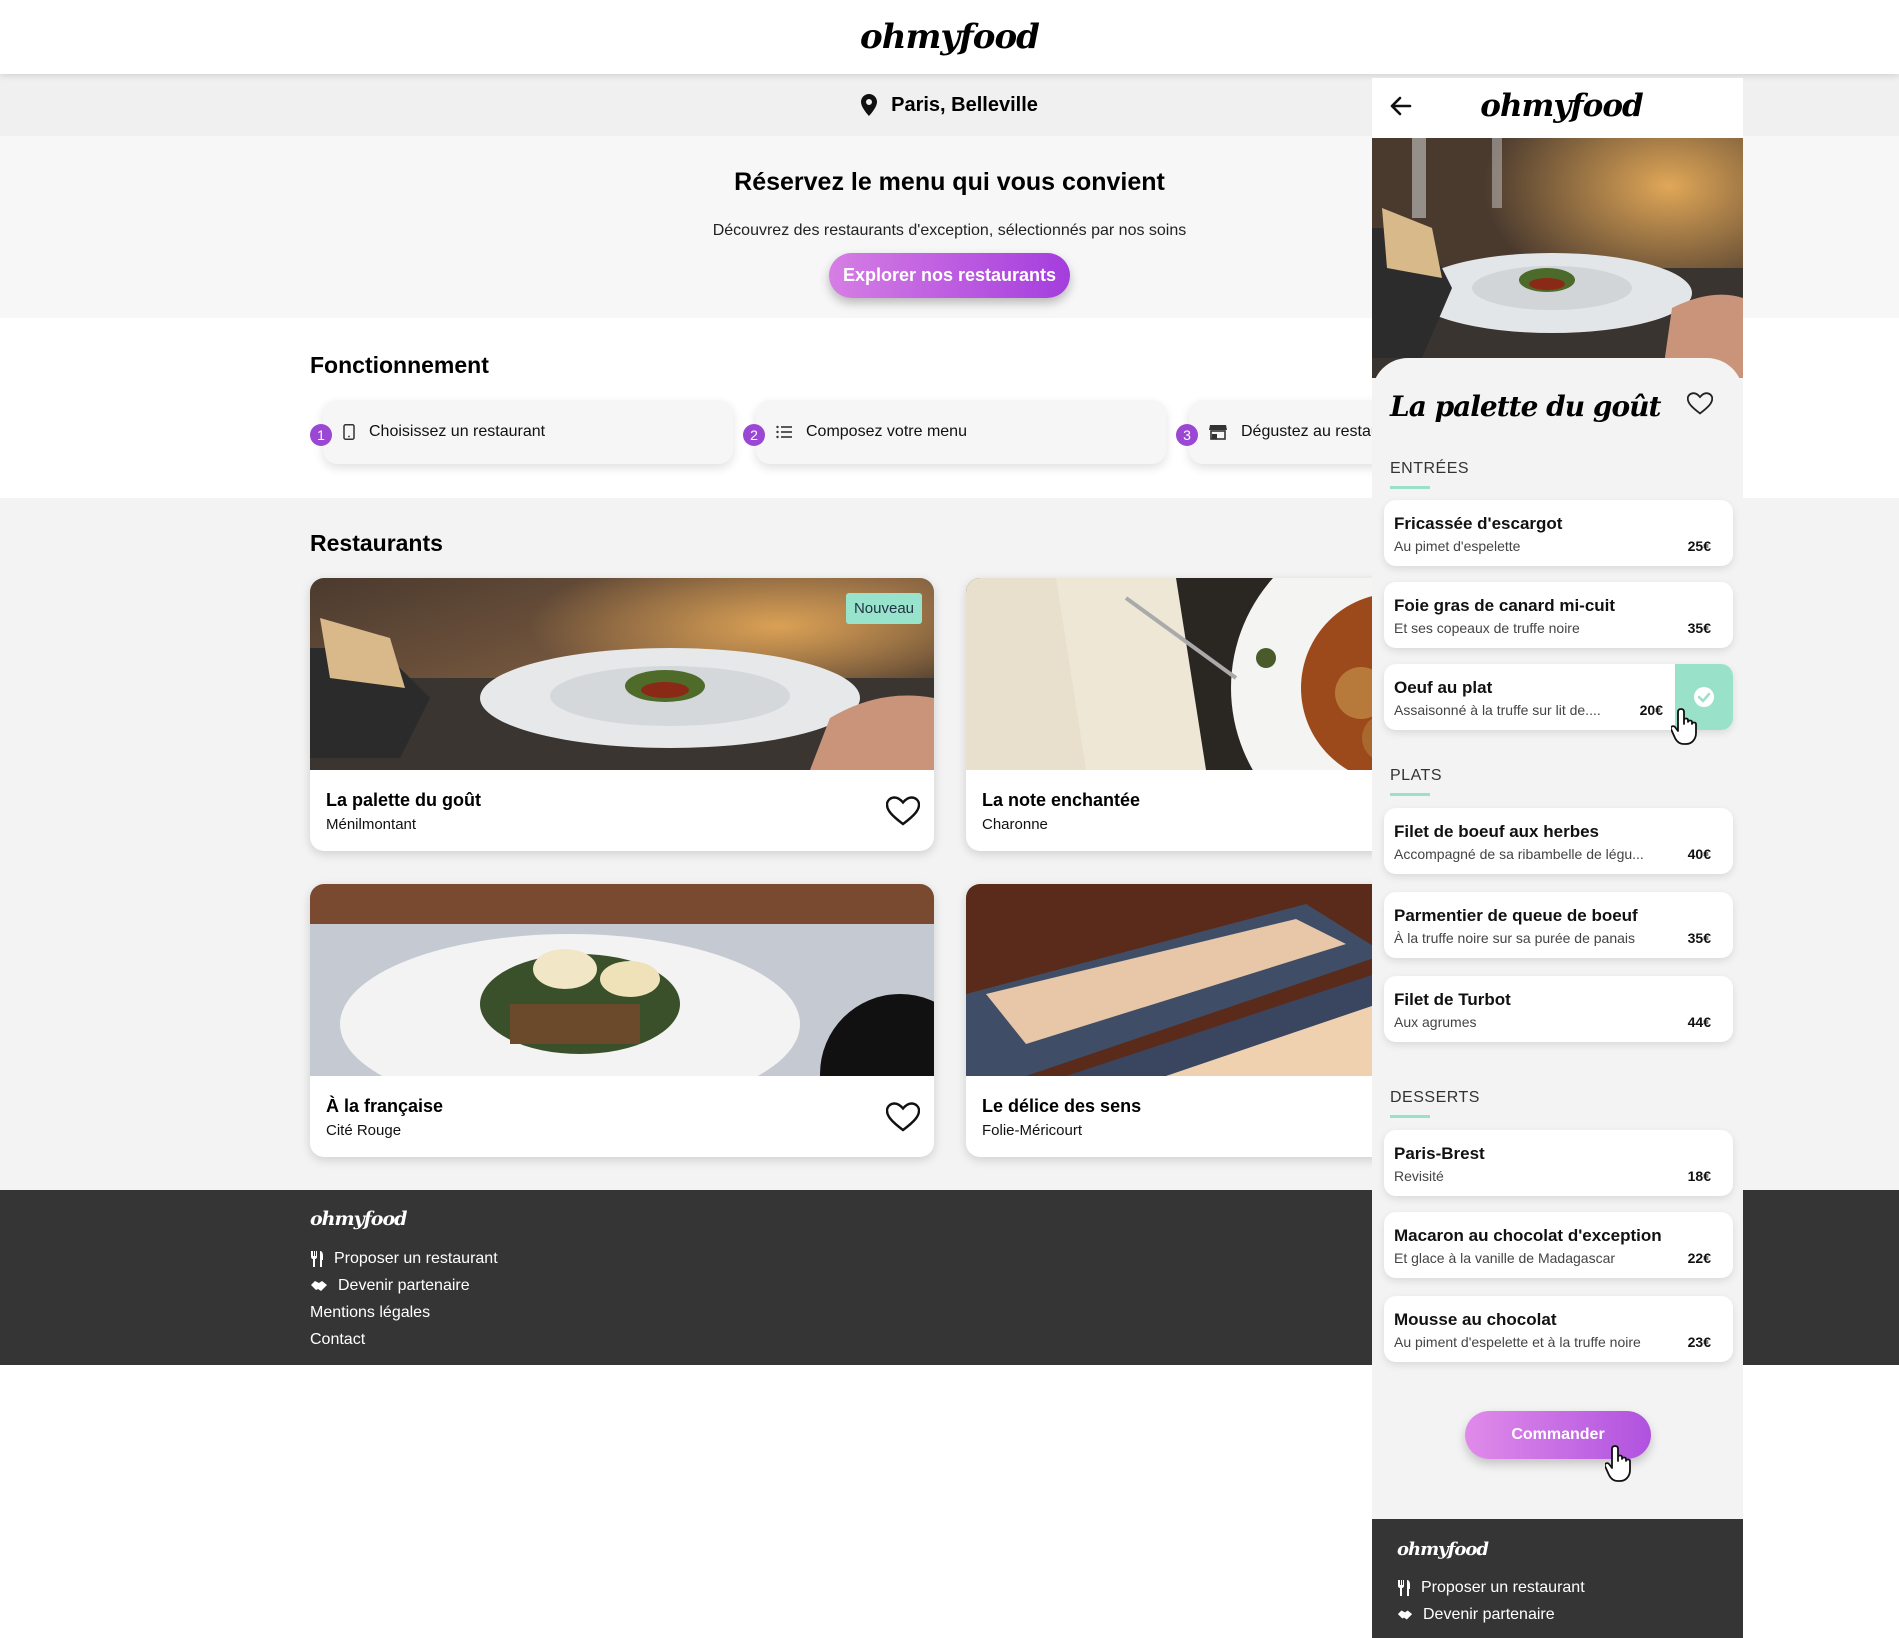  What do you see at coordinates (1699, 854) in the screenshot?
I see `menu-item-price: 40€` at bounding box center [1699, 854].